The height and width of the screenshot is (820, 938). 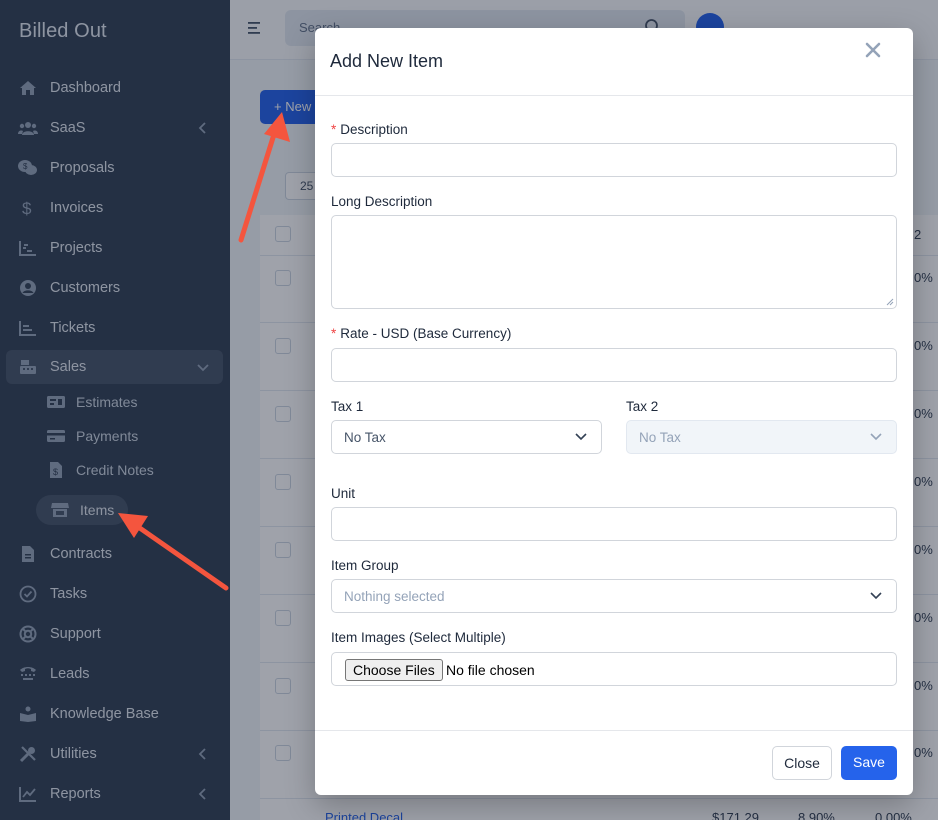 What do you see at coordinates (374, 129) in the screenshot?
I see `description-label-text: Description` at bounding box center [374, 129].